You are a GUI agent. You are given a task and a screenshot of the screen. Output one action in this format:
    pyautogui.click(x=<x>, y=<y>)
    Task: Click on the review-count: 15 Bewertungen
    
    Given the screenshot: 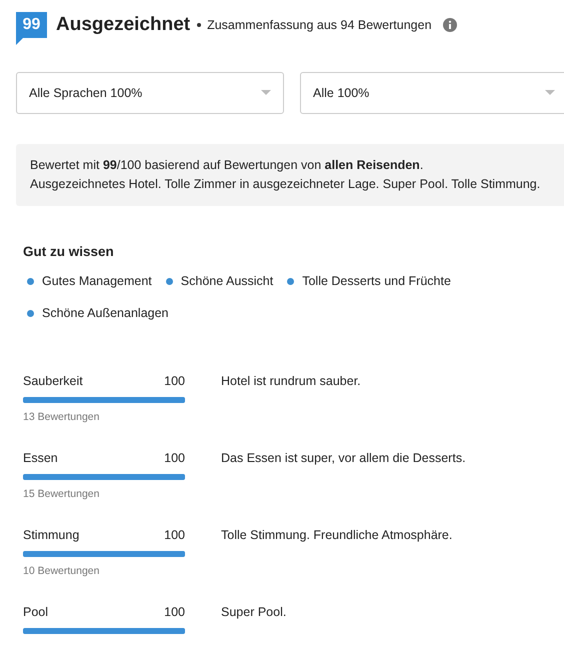 What is the action you would take?
    pyautogui.click(x=61, y=494)
    